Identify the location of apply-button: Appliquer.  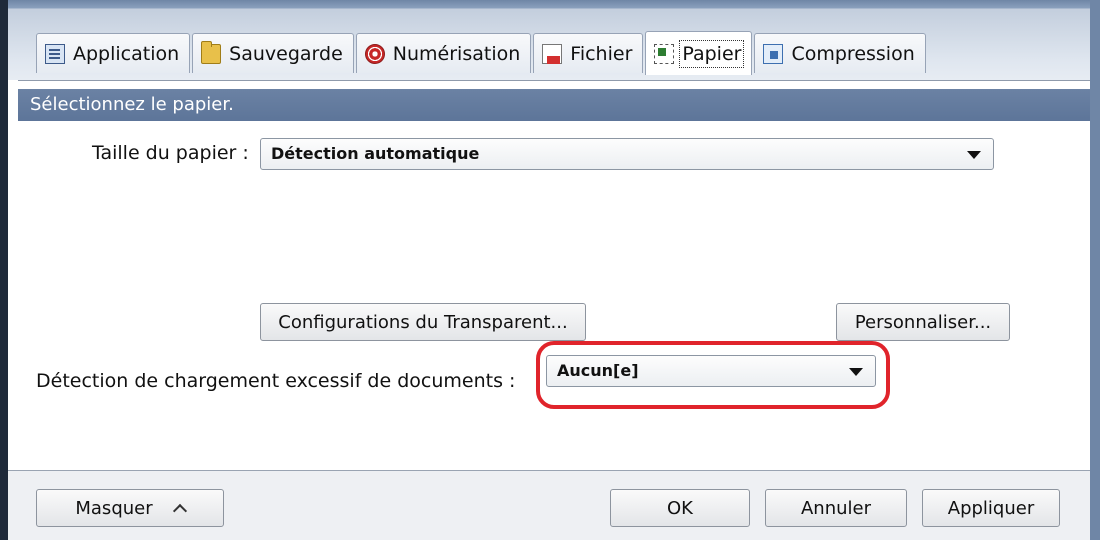
(991, 508).